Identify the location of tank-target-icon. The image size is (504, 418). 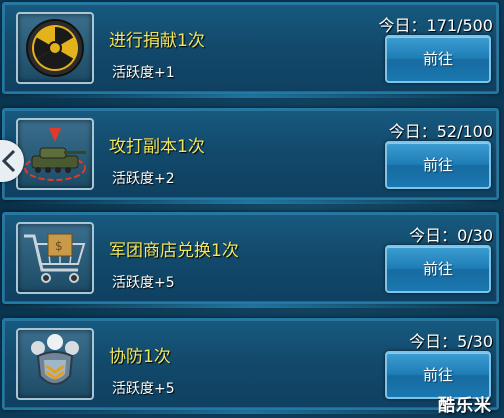
(55, 154).